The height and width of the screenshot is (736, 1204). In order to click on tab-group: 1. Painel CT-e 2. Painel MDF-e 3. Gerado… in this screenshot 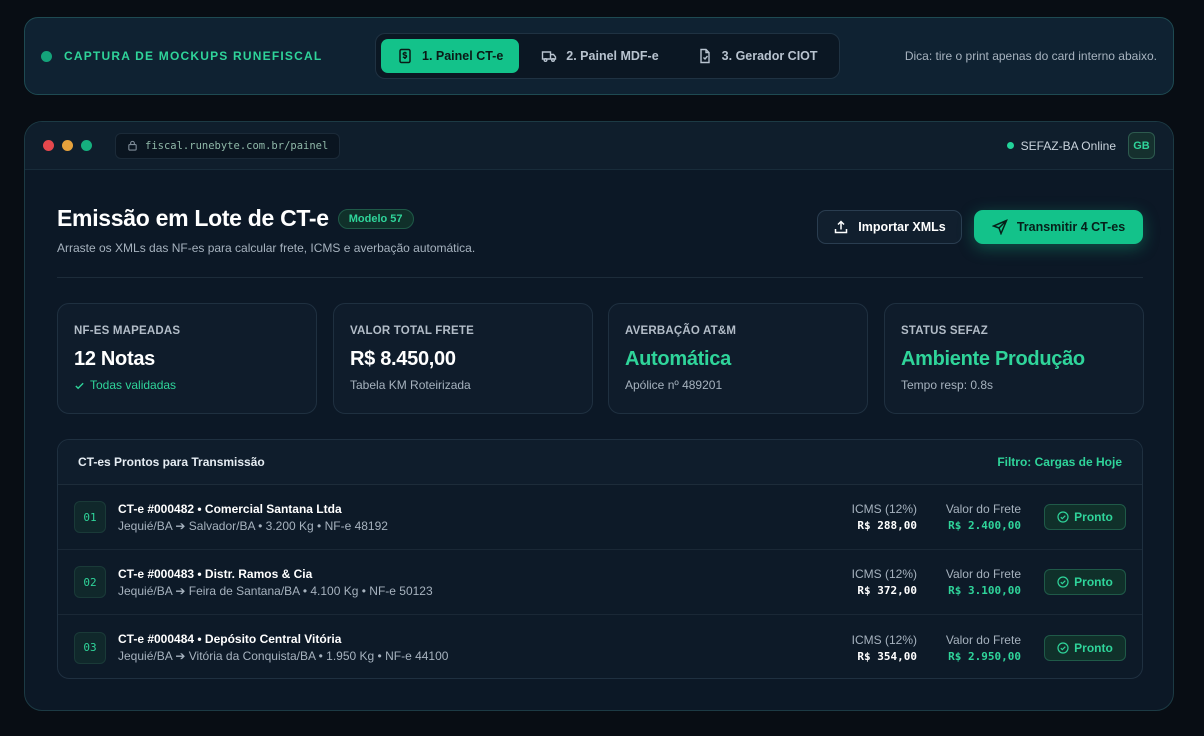, I will do `click(607, 56)`.